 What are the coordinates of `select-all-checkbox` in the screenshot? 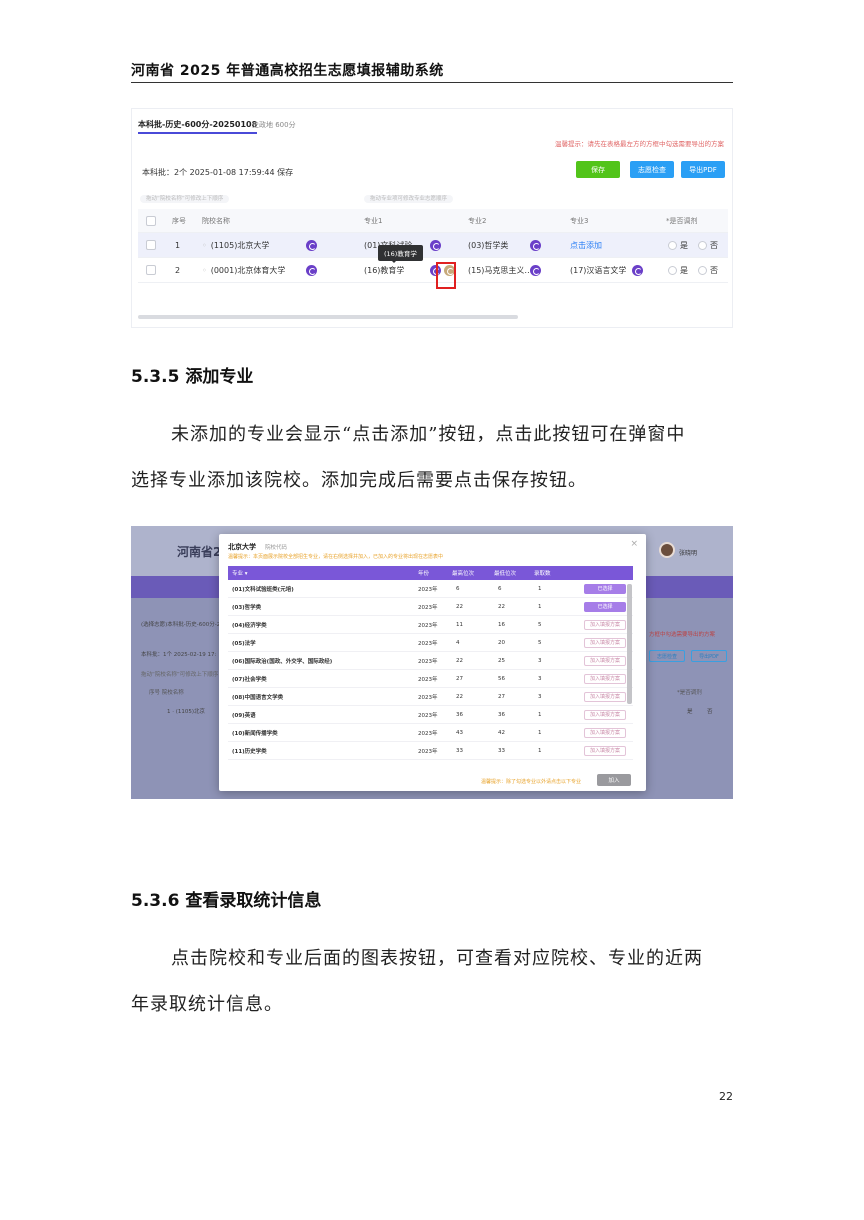 It's located at (151, 220).